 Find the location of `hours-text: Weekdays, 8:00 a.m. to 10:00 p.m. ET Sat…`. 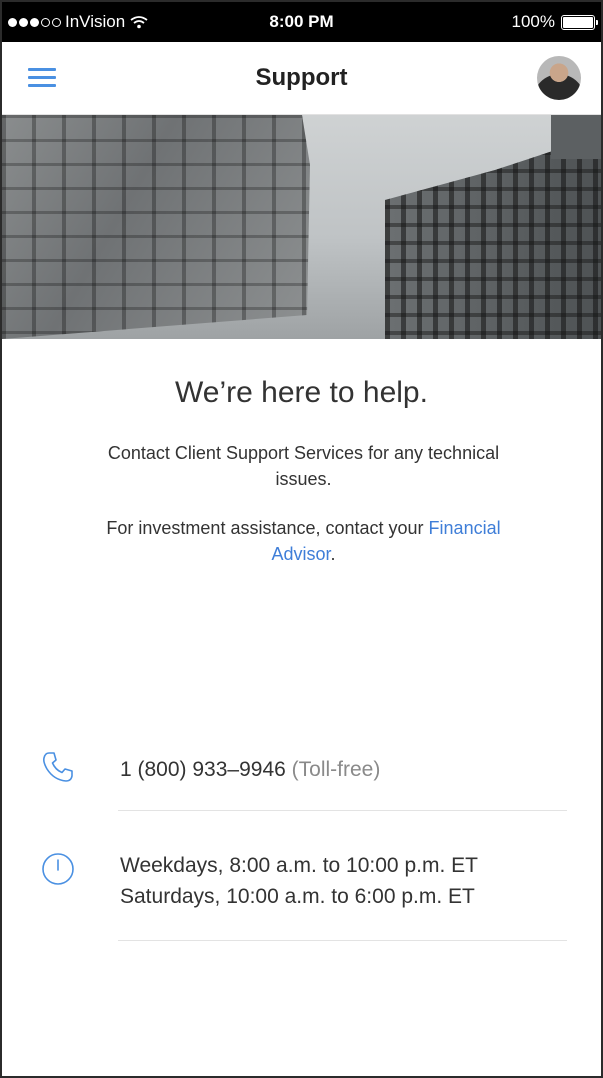

hours-text: Weekdays, 8:00 a.m. to 10:00 p.m. ET Sat… is located at coordinates (299, 881).